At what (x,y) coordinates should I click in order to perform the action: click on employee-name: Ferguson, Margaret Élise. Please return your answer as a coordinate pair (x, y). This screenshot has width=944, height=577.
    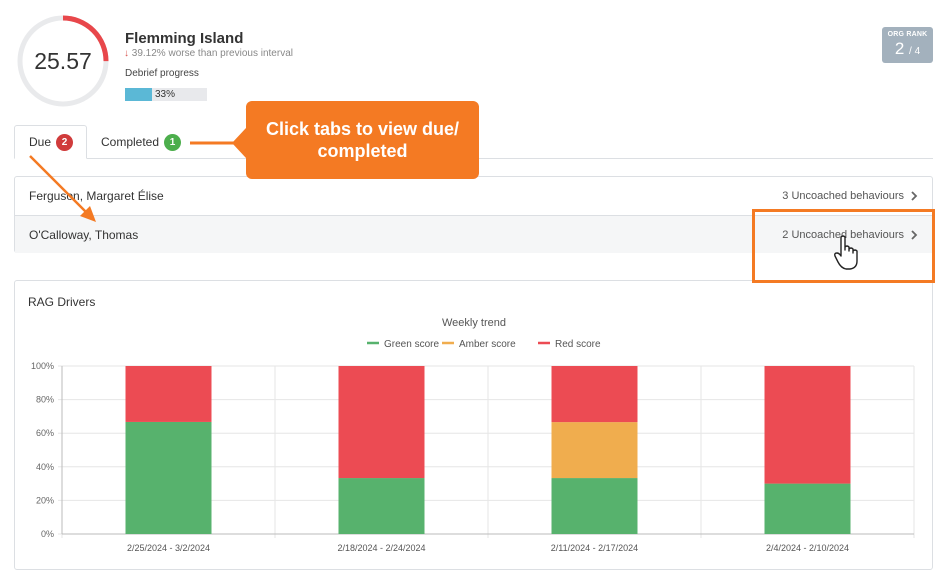
    Looking at the image, I should click on (96, 196).